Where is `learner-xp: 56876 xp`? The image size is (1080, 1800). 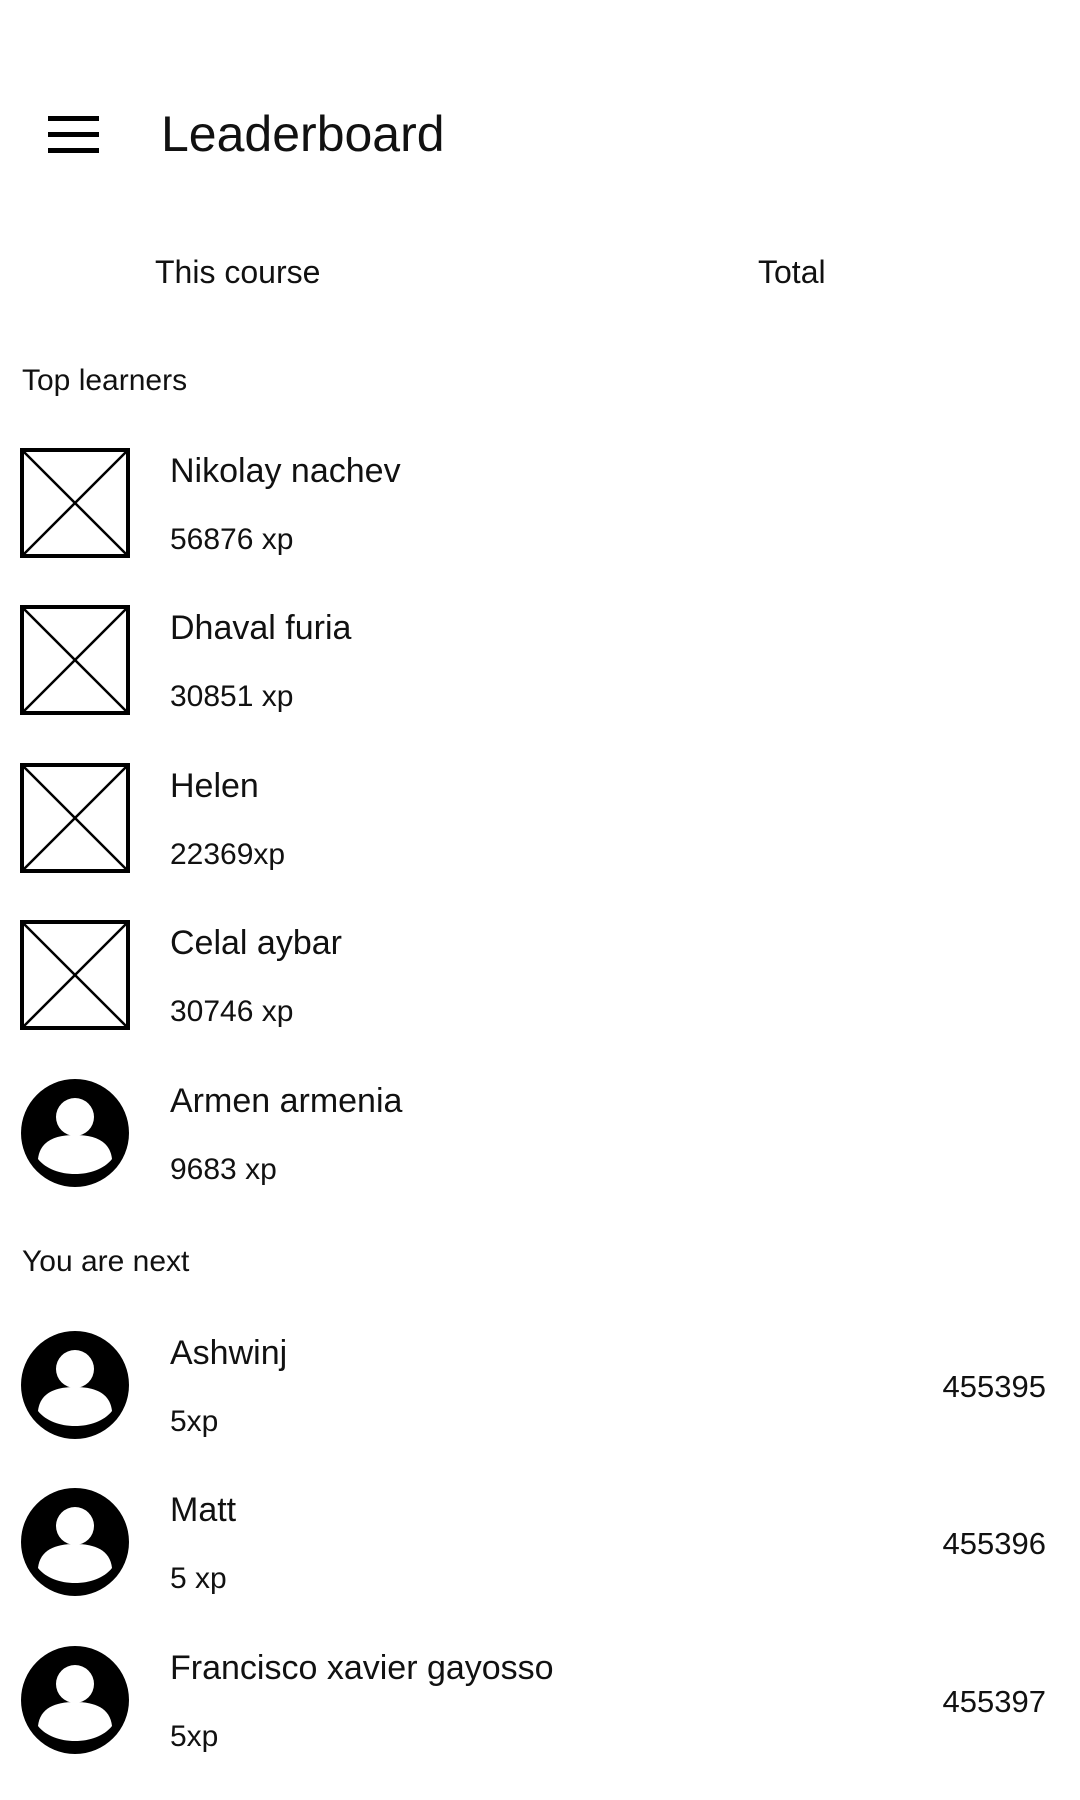
learner-xp: 56876 xp is located at coordinates (232, 539).